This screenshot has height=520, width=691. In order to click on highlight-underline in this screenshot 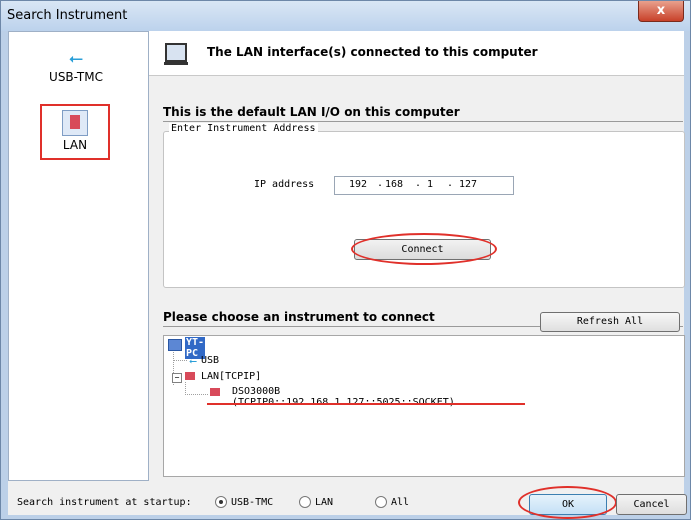, I will do `click(366, 404)`.